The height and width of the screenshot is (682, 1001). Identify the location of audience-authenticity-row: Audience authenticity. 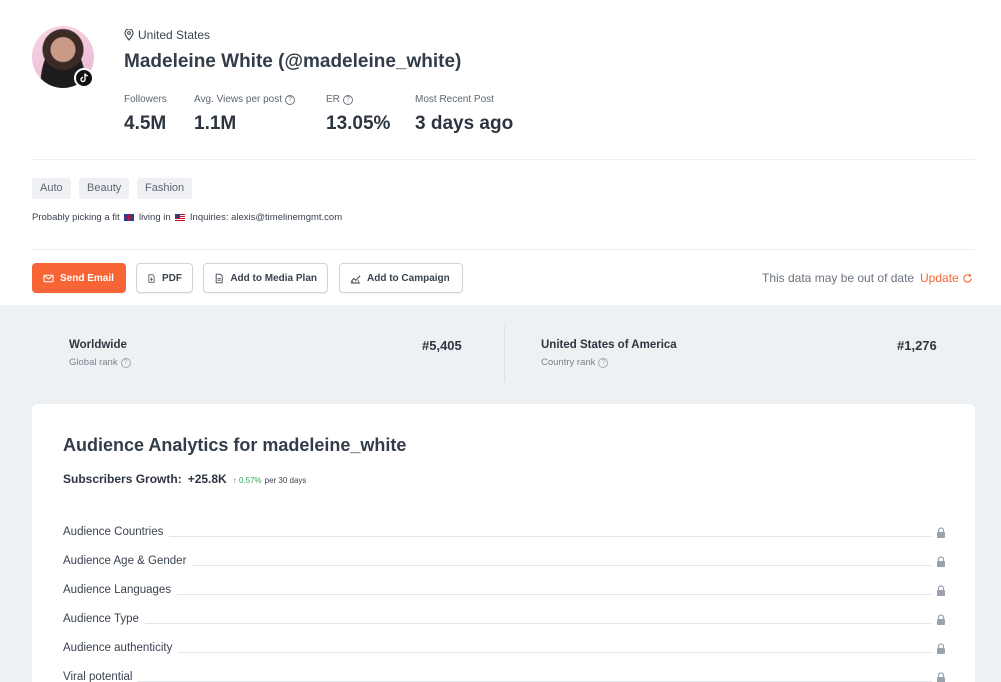
(504, 646).